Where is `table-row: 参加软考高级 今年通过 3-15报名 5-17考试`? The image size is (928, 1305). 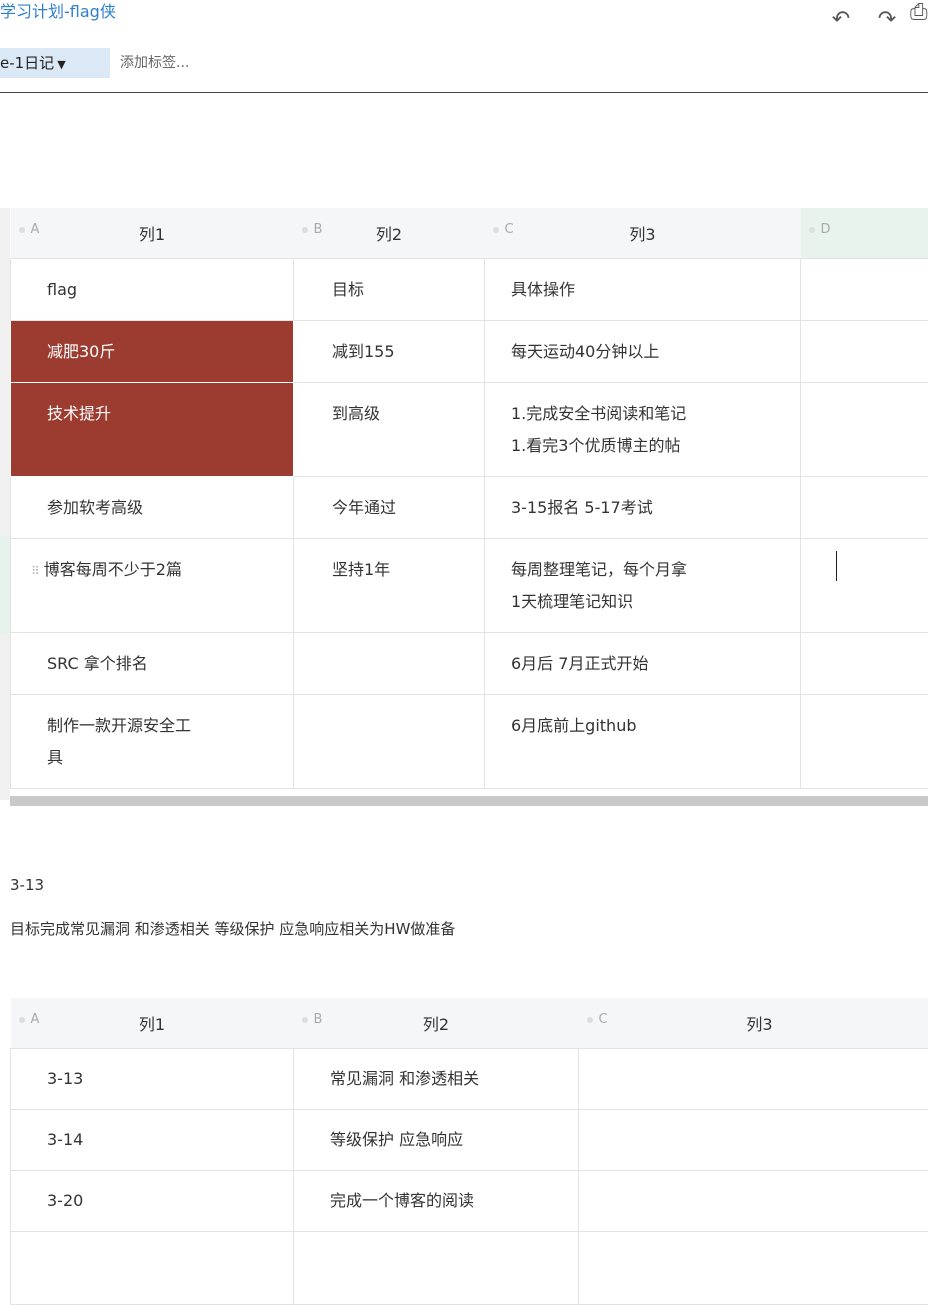 table-row: 参加软考高级 今年通过 3-15报名 5-17考试 is located at coordinates (469, 508).